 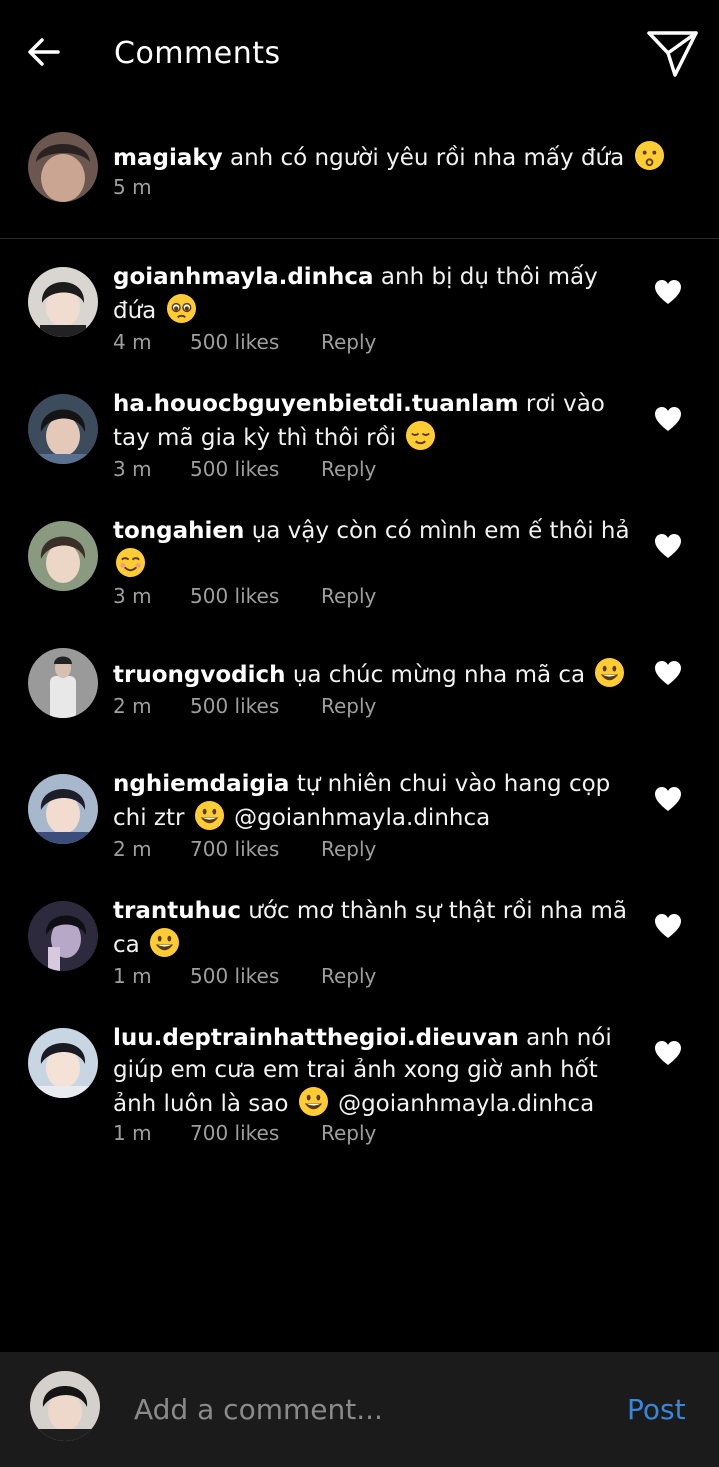 I want to click on pleading-face-icon, so click(x=181, y=308).